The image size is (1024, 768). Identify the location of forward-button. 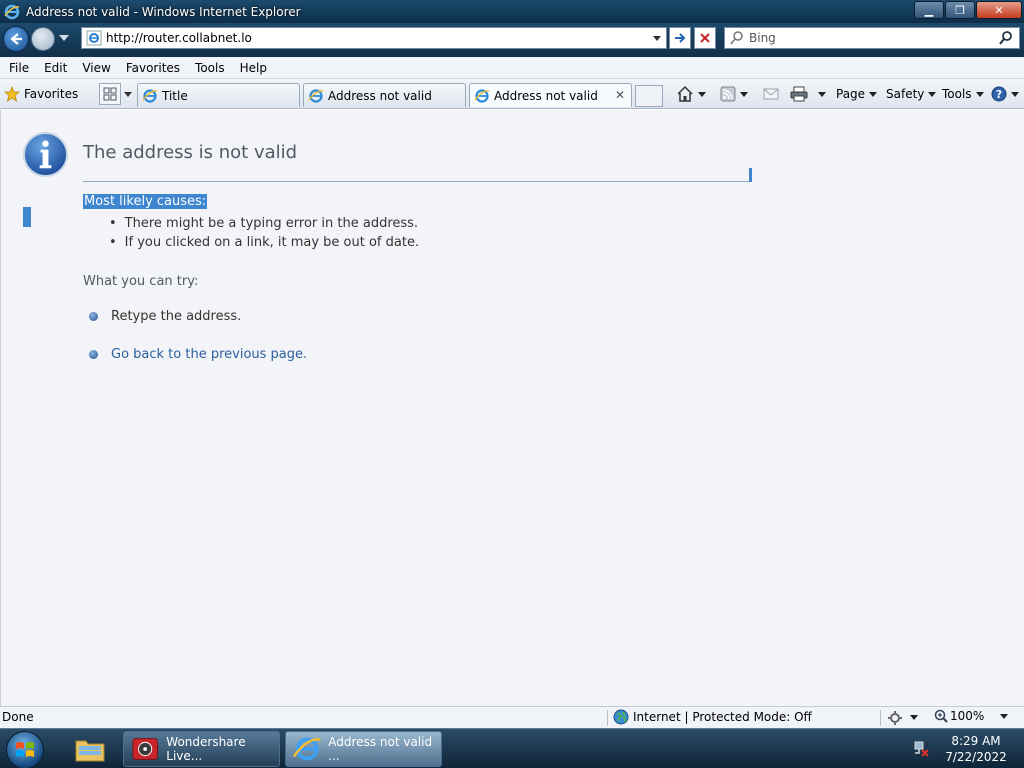
(43, 39).